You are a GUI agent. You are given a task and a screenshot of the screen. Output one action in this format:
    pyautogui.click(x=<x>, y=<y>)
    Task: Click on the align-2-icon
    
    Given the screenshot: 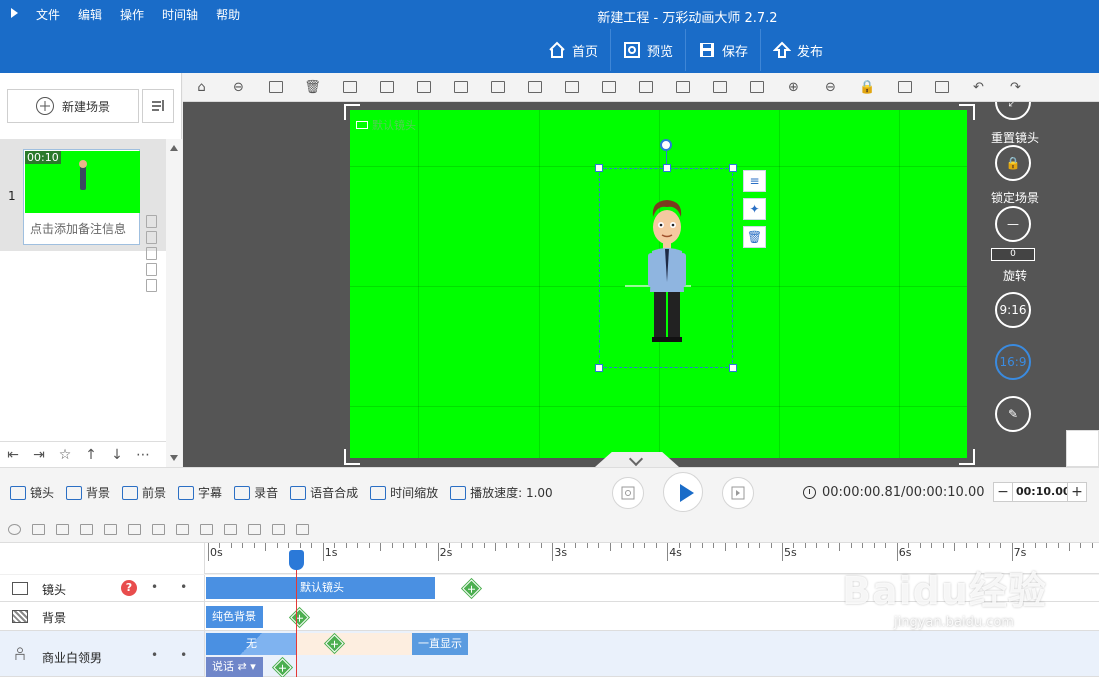 What is the action you would take?
    pyautogui.click(x=110, y=529)
    